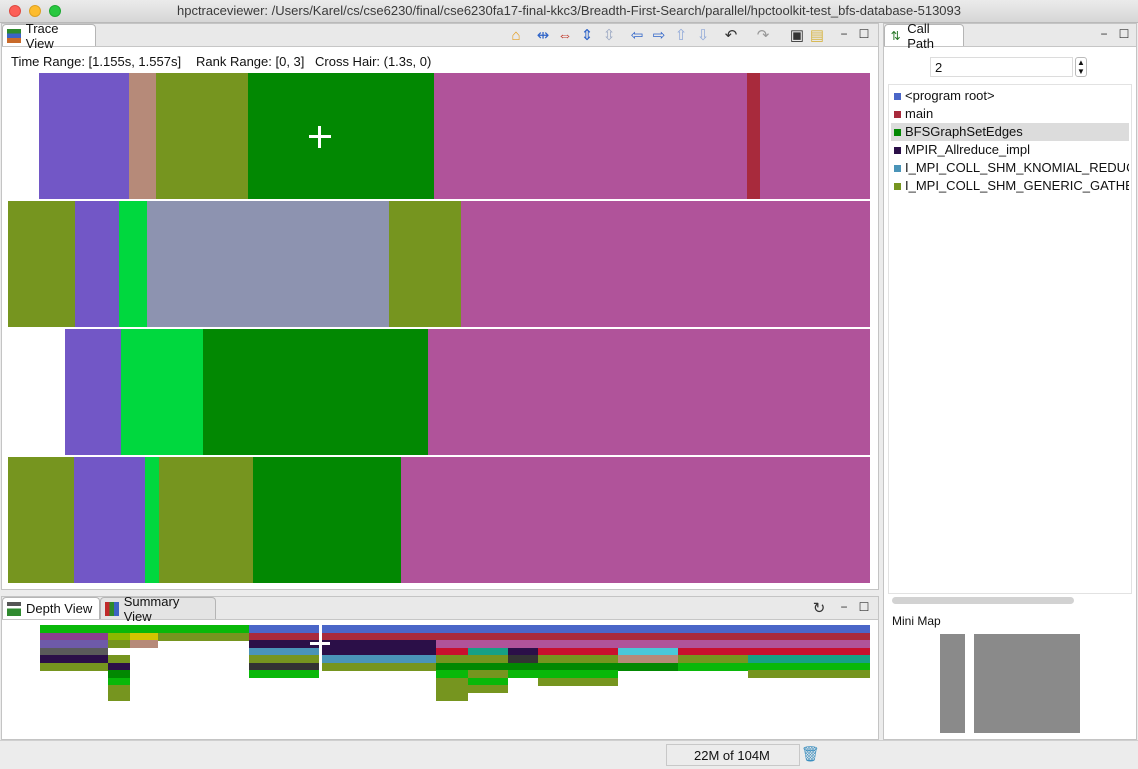 Image resolution: width=1138 pixels, height=769 pixels. I want to click on call-path-item-label: I_MPI_COLL_SHM_GENERIC_GATHER_, so click(1017, 185).